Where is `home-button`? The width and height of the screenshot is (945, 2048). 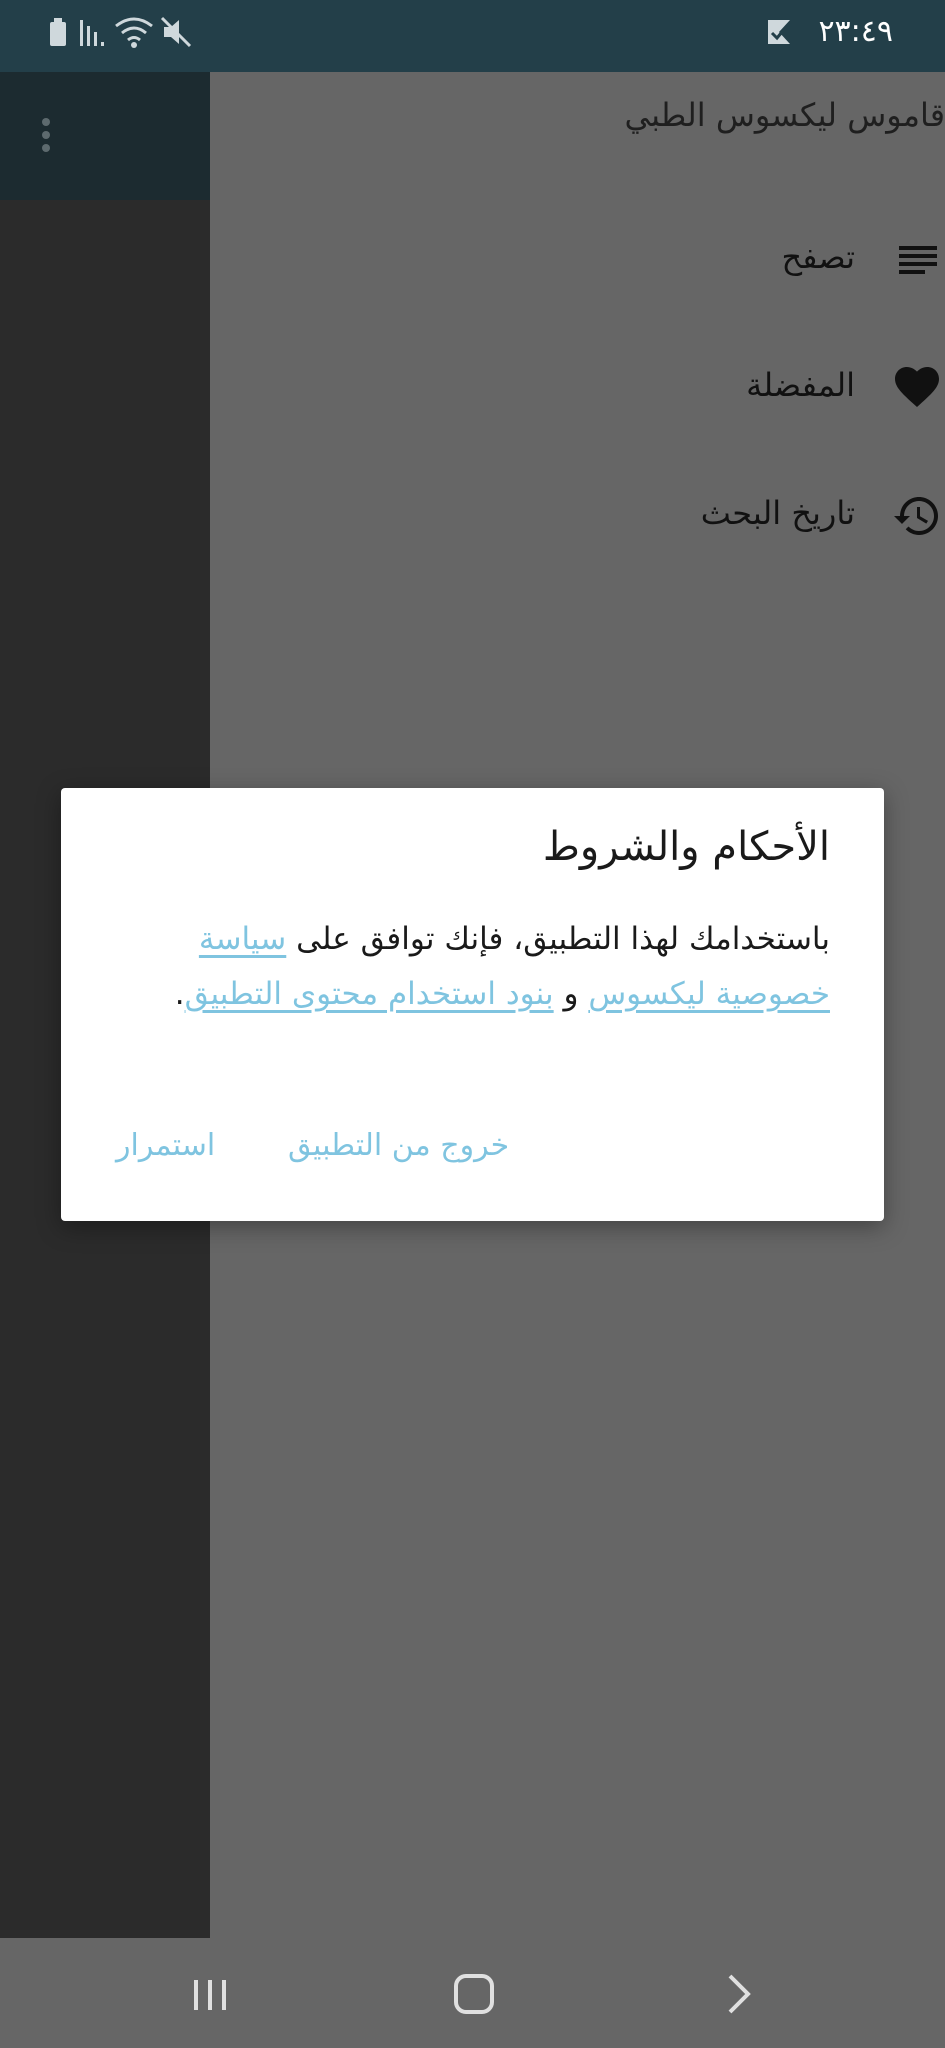
home-button is located at coordinates (474, 1994).